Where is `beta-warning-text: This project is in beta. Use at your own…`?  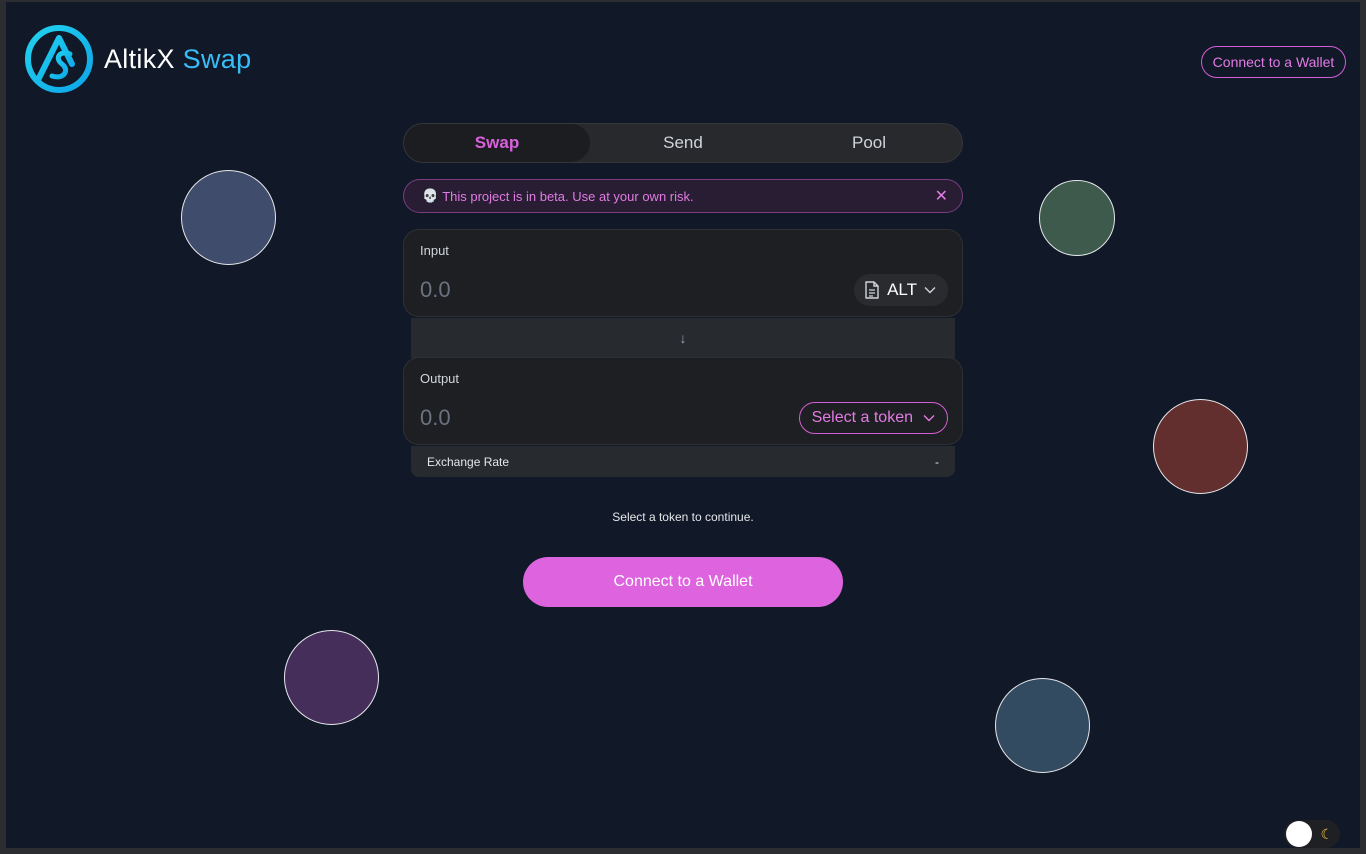
beta-warning-text: This project is in beta. Use at your own… is located at coordinates (568, 196).